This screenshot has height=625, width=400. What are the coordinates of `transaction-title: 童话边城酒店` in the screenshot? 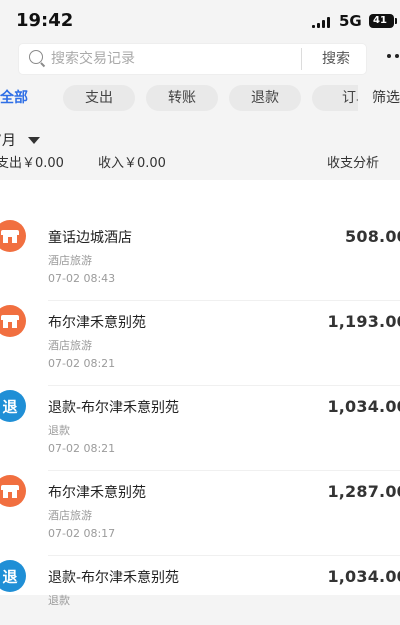 It's located at (90, 238).